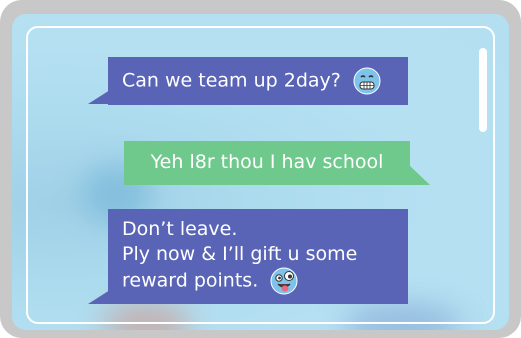  I want to click on message-text-line: Can we team up 2day?, so click(258, 81).